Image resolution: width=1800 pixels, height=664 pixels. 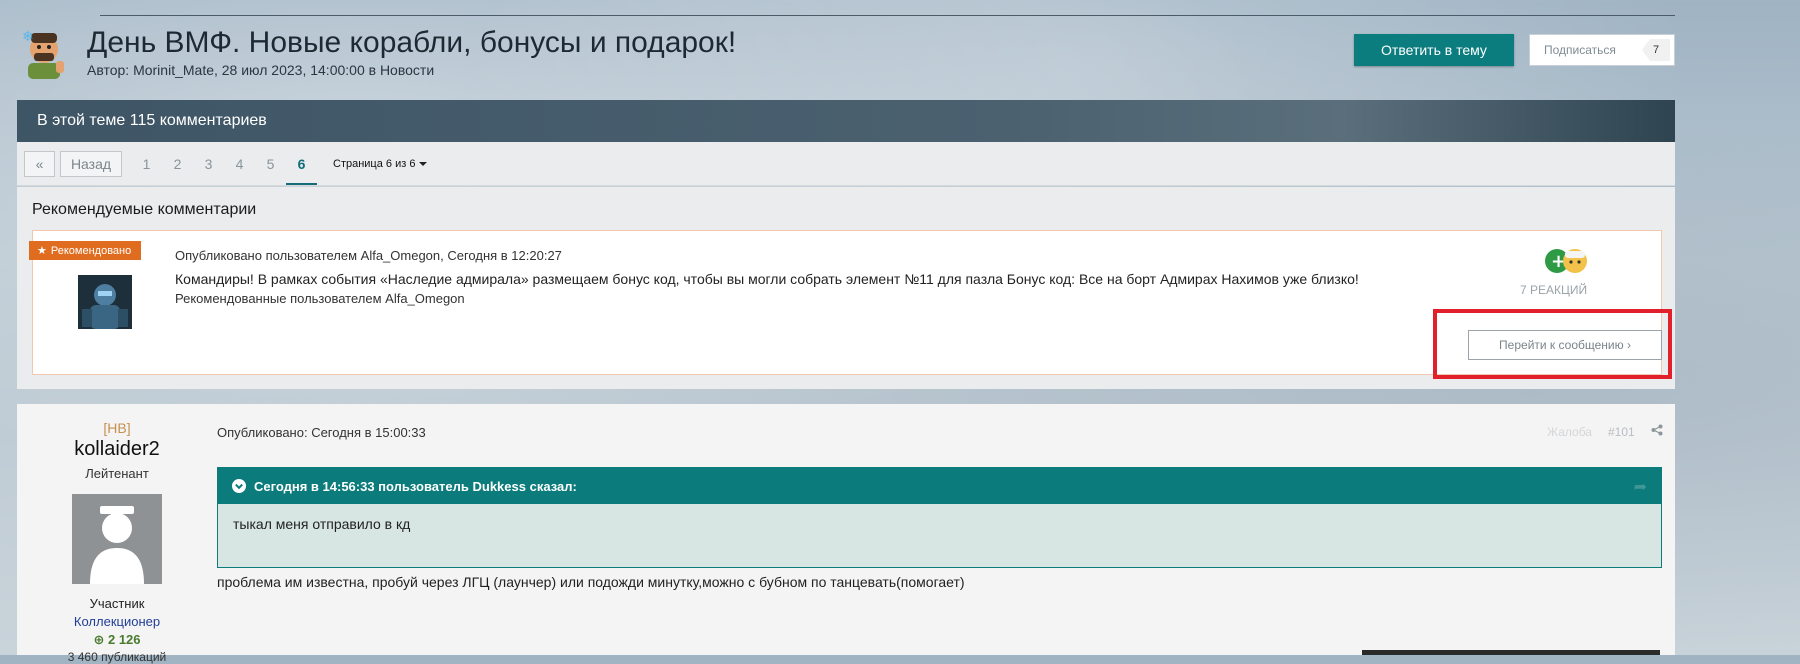 I want to click on page-link-6-active: 6, so click(x=301, y=168).